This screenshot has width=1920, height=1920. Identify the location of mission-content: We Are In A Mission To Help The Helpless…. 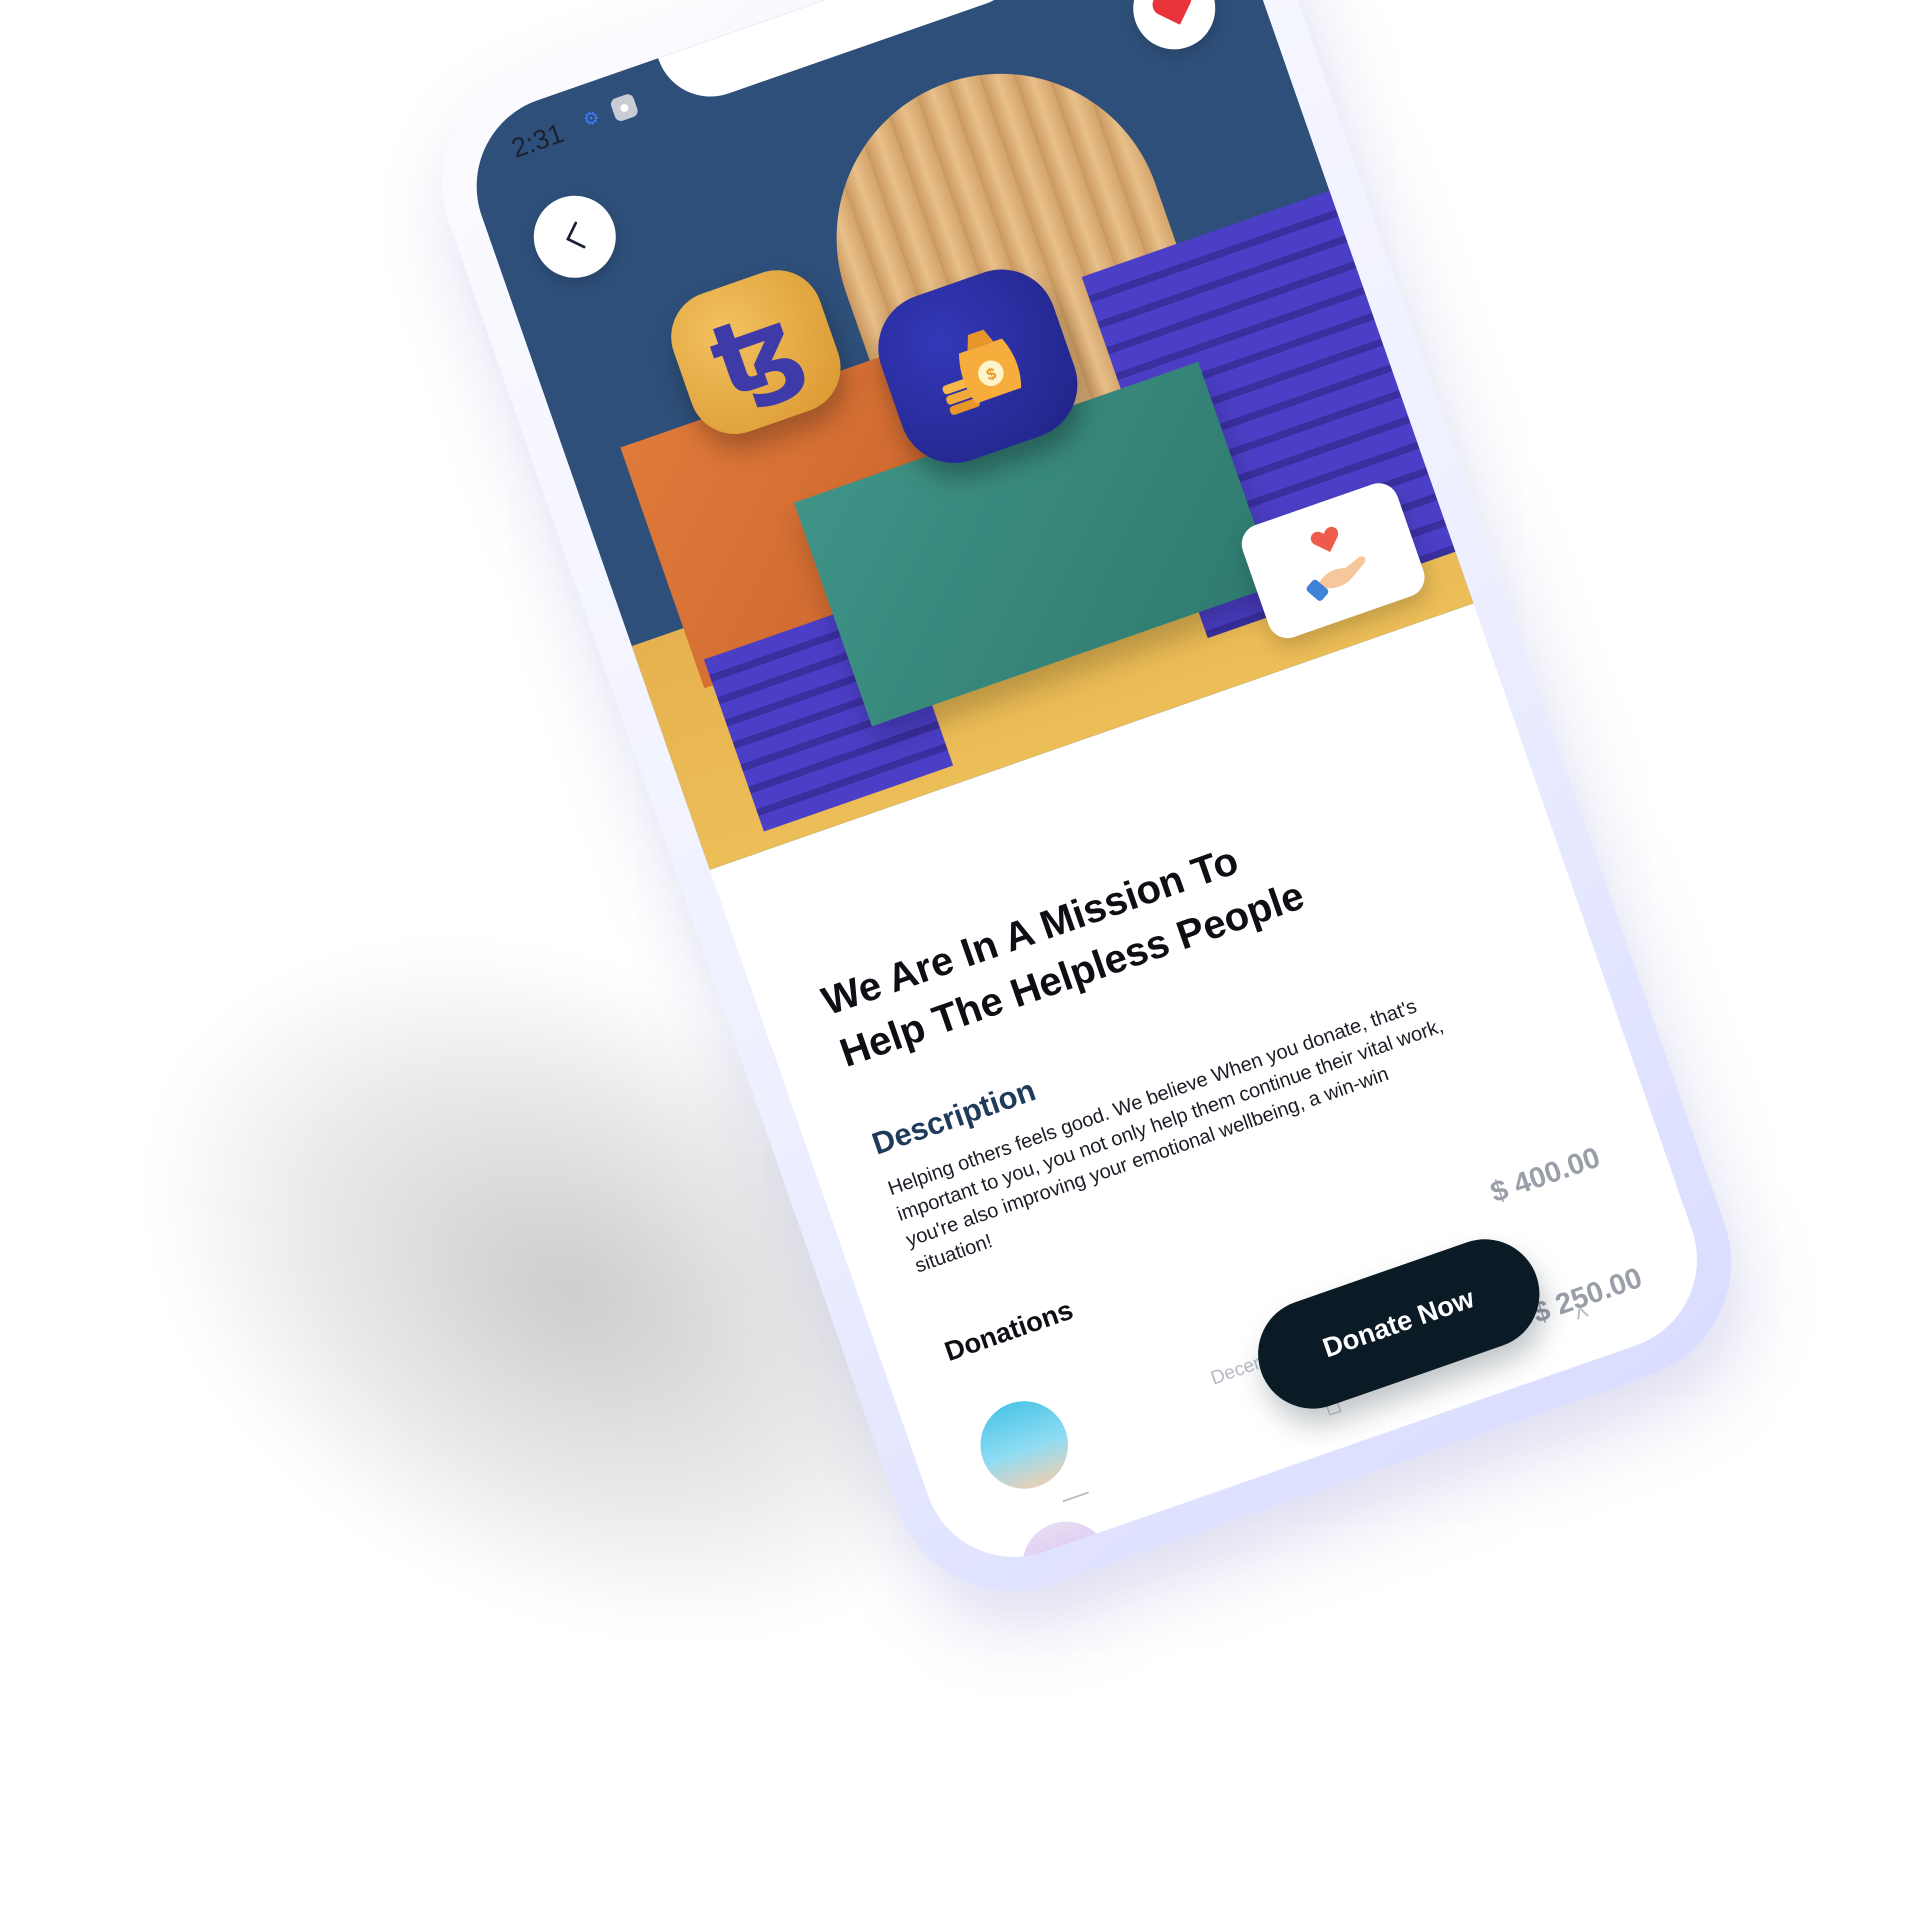
(1193, 1014).